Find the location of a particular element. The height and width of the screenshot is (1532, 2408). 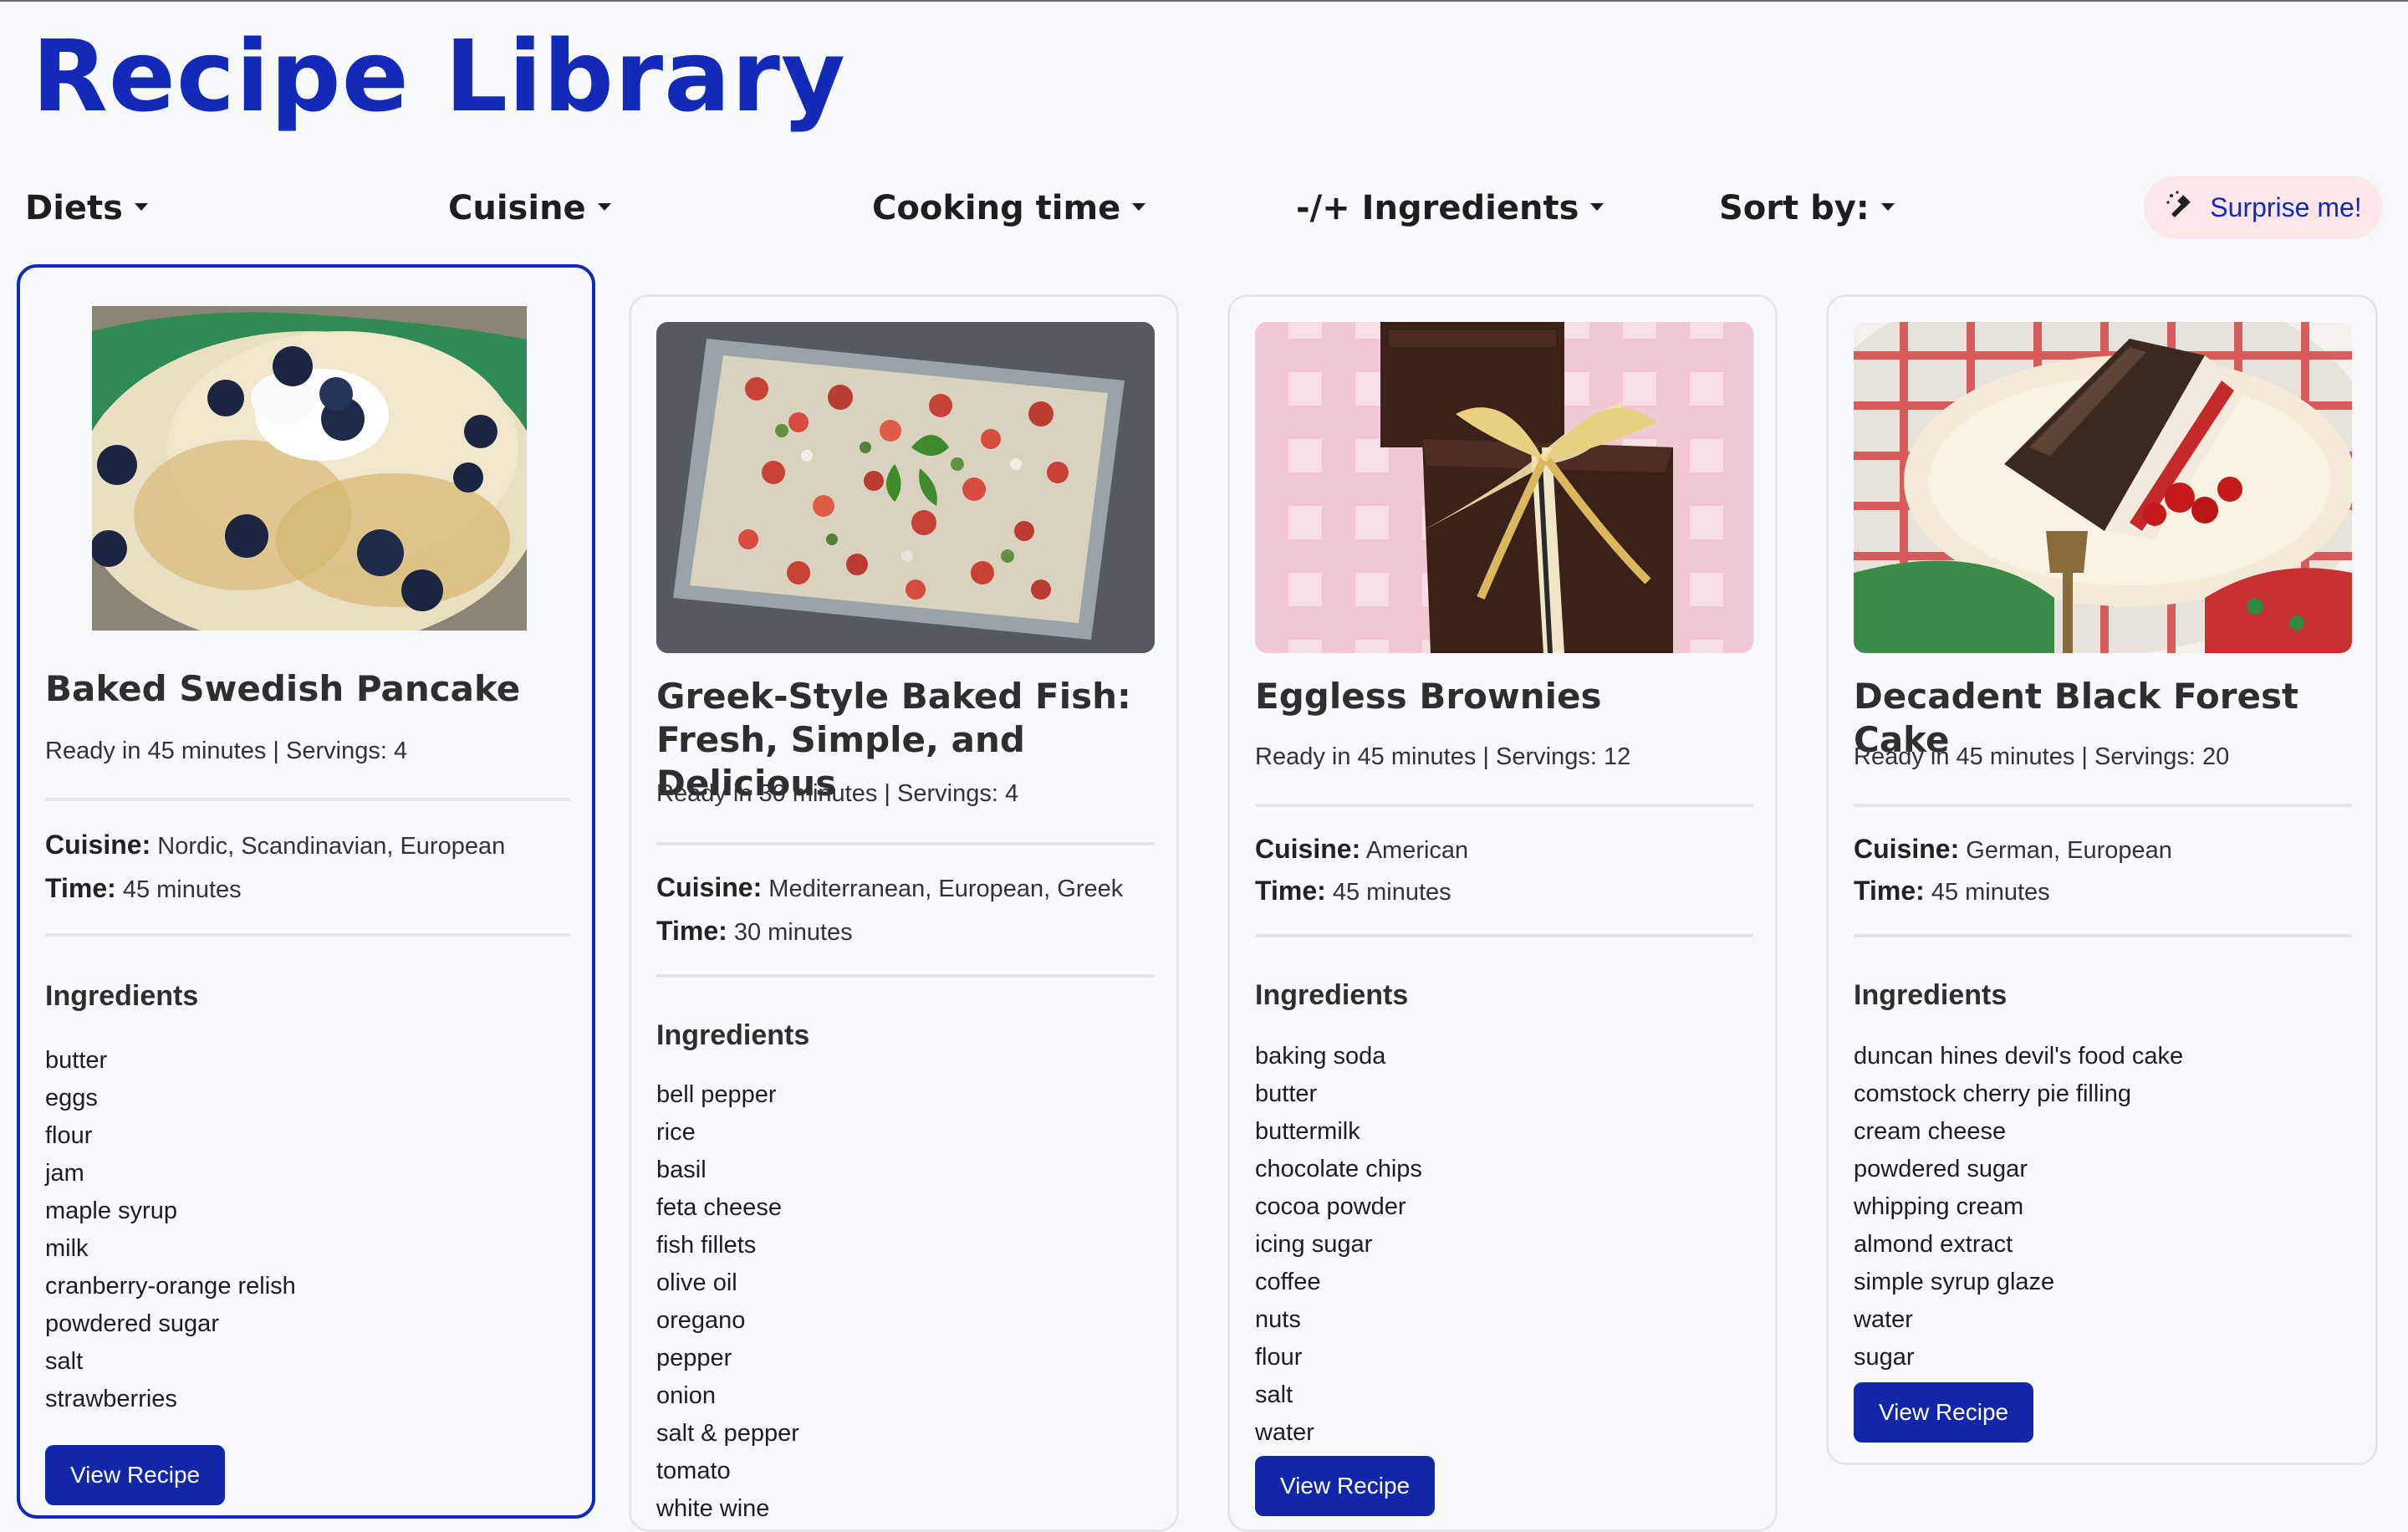

list-item: maple syrup is located at coordinates (111, 1211).